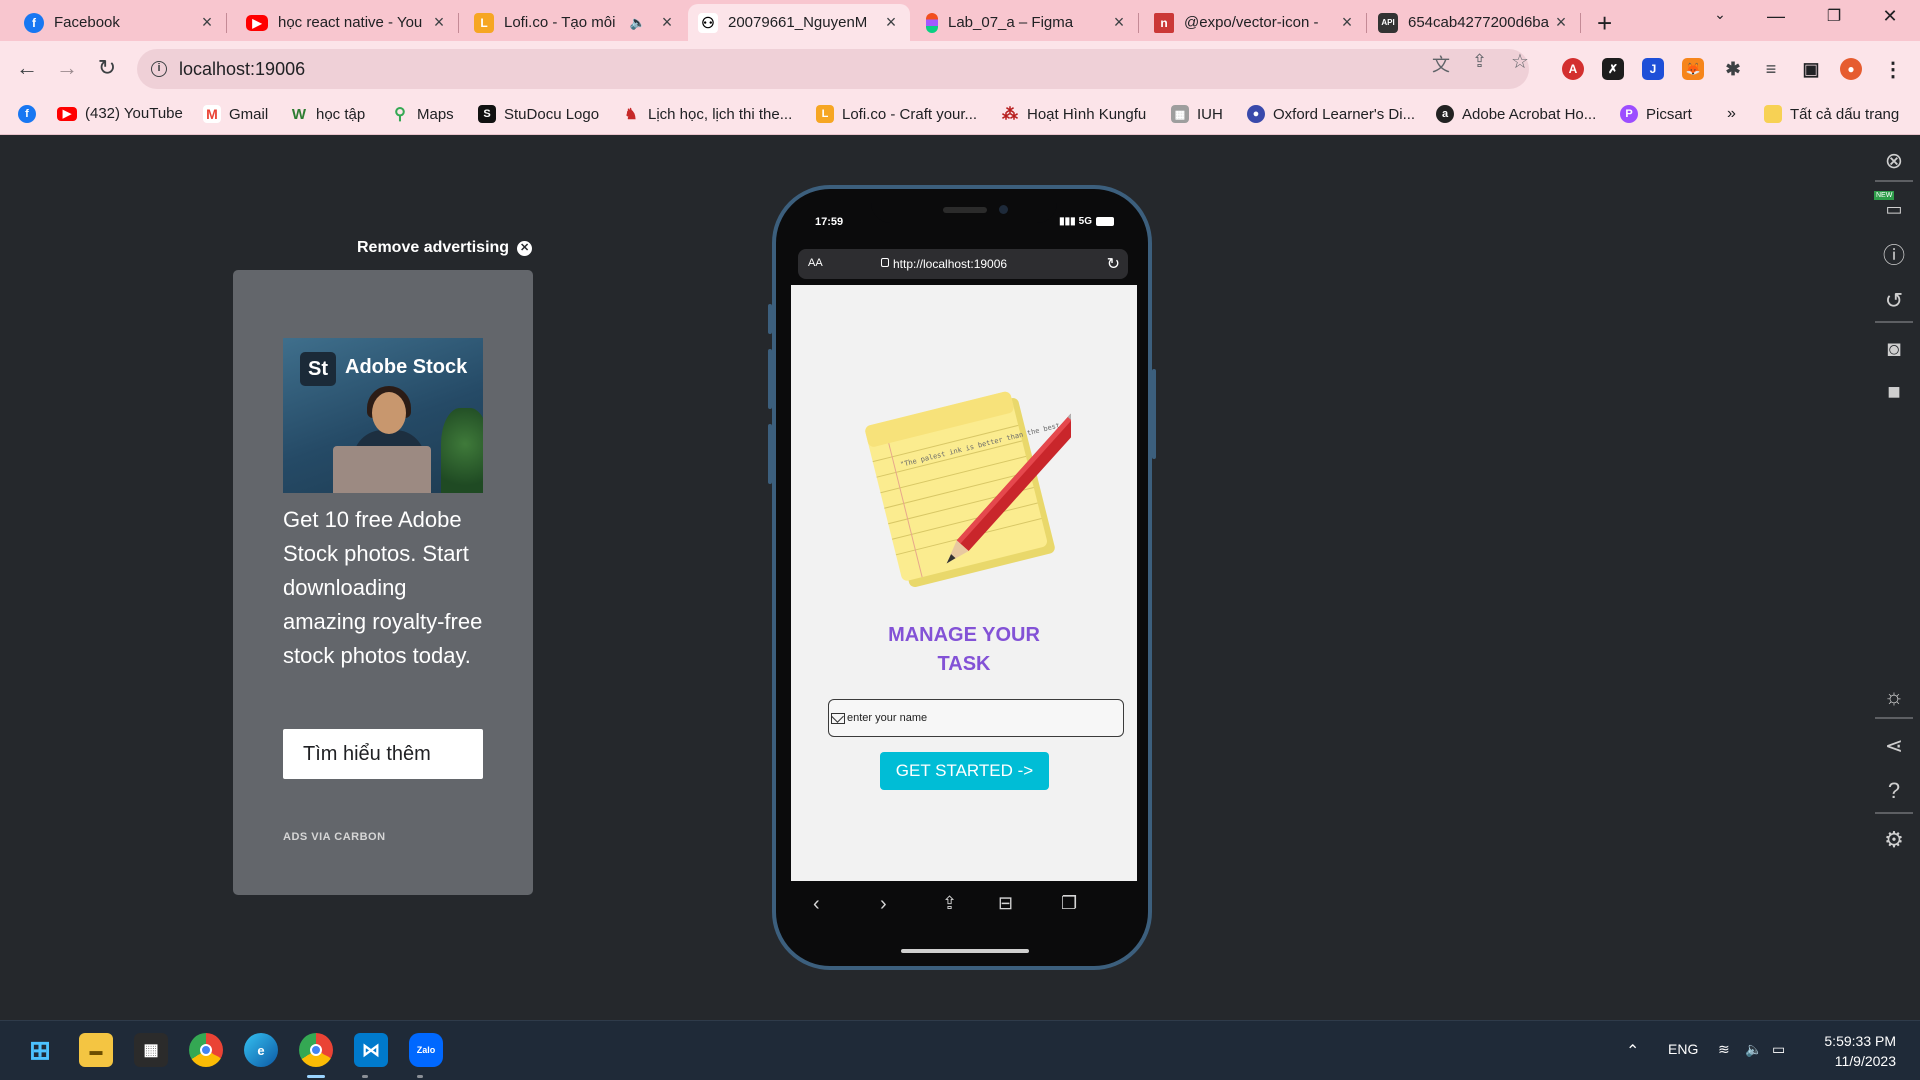  What do you see at coordinates (1894, 161) in the screenshot?
I see `close-preview-icon: ⊗` at bounding box center [1894, 161].